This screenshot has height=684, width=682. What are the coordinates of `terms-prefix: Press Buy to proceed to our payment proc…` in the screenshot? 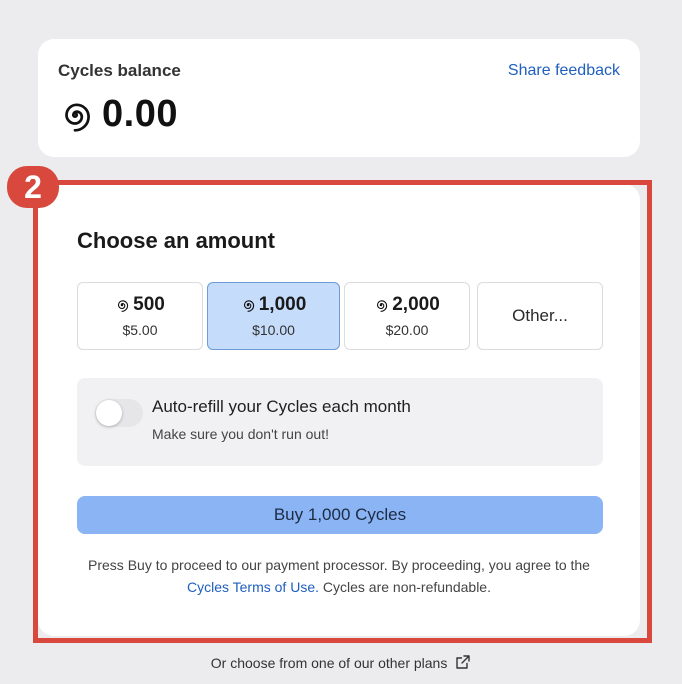 It's located at (339, 565).